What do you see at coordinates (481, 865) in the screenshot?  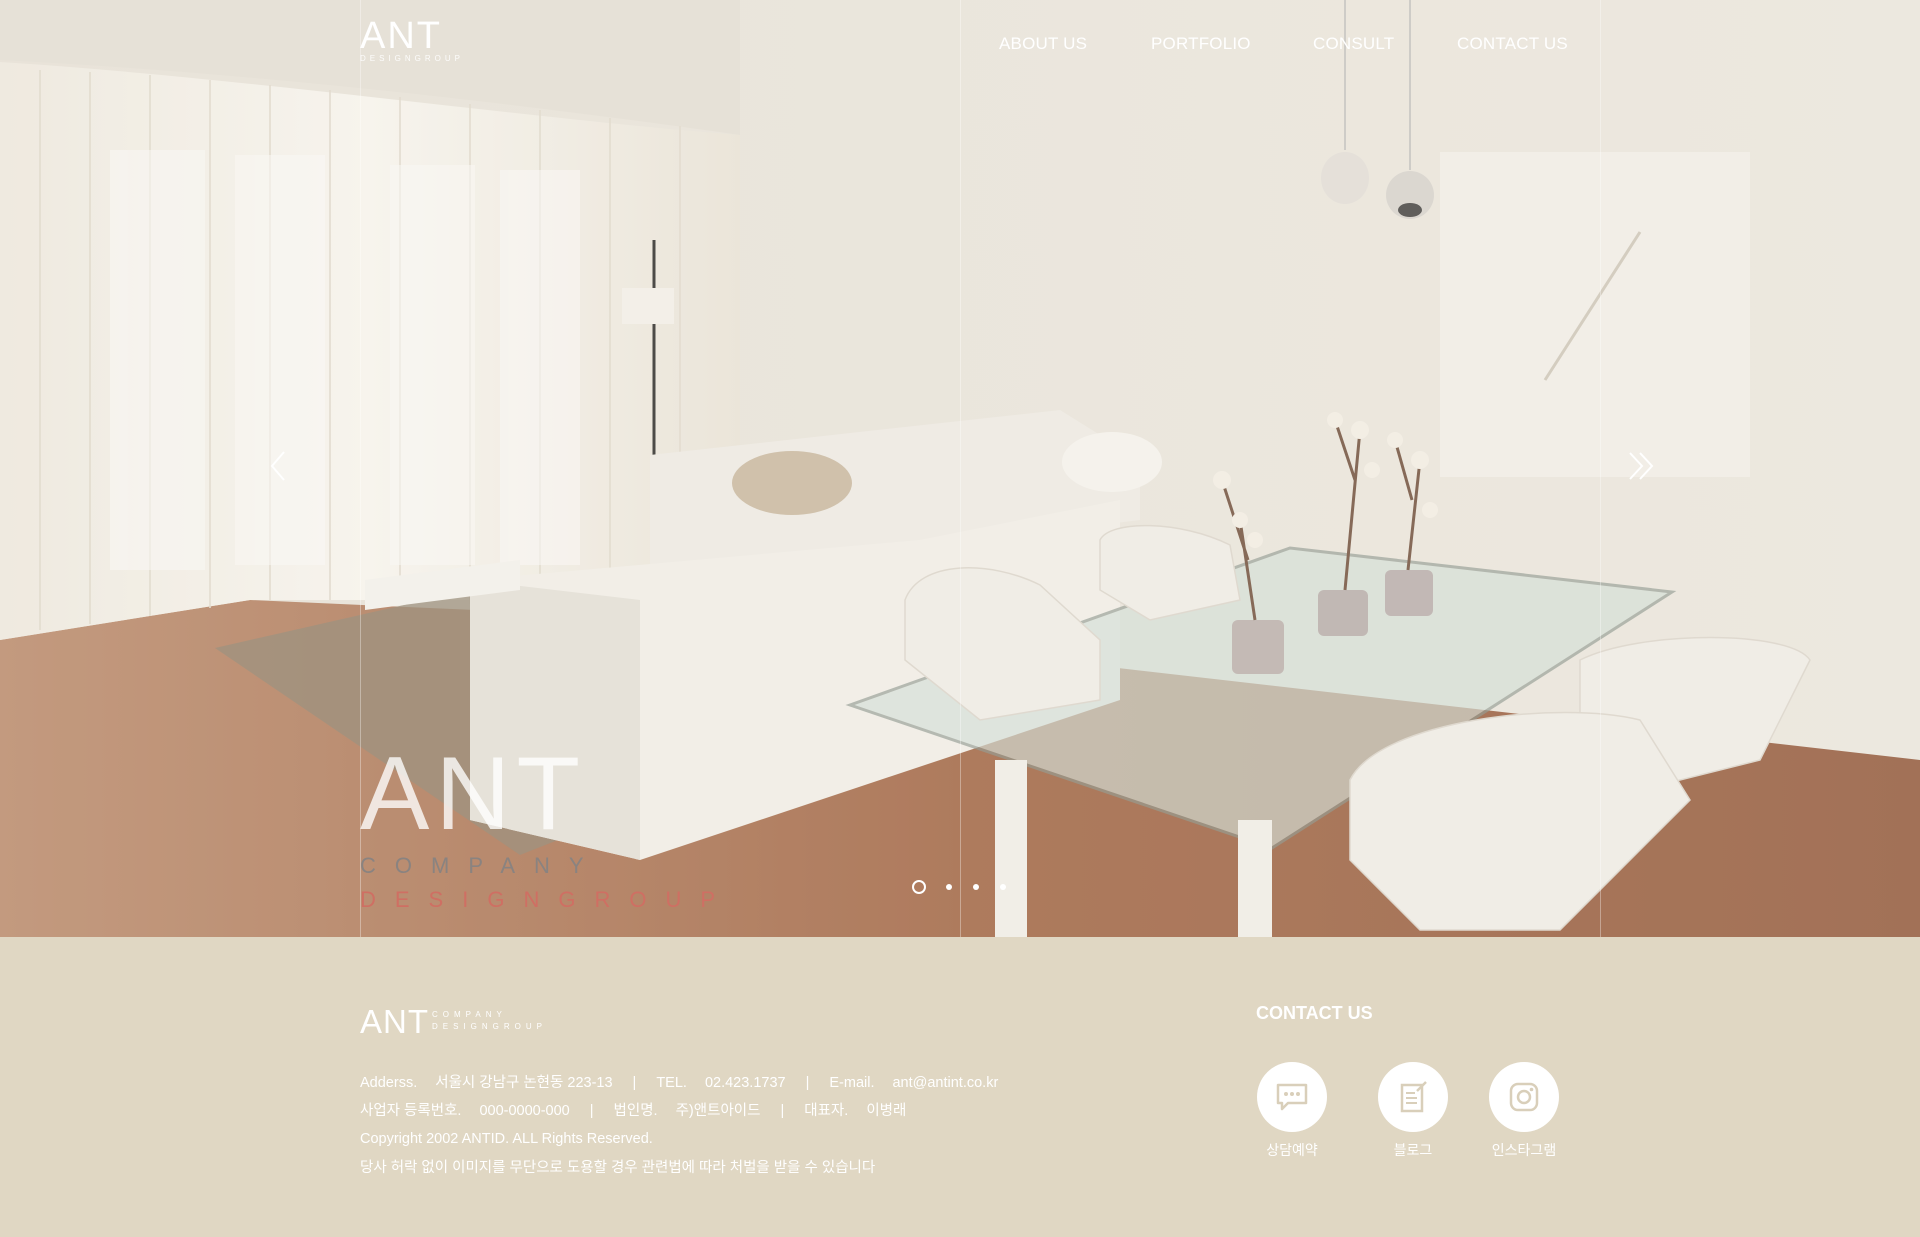 I see `hero-brand-line1: COMPANY` at bounding box center [481, 865].